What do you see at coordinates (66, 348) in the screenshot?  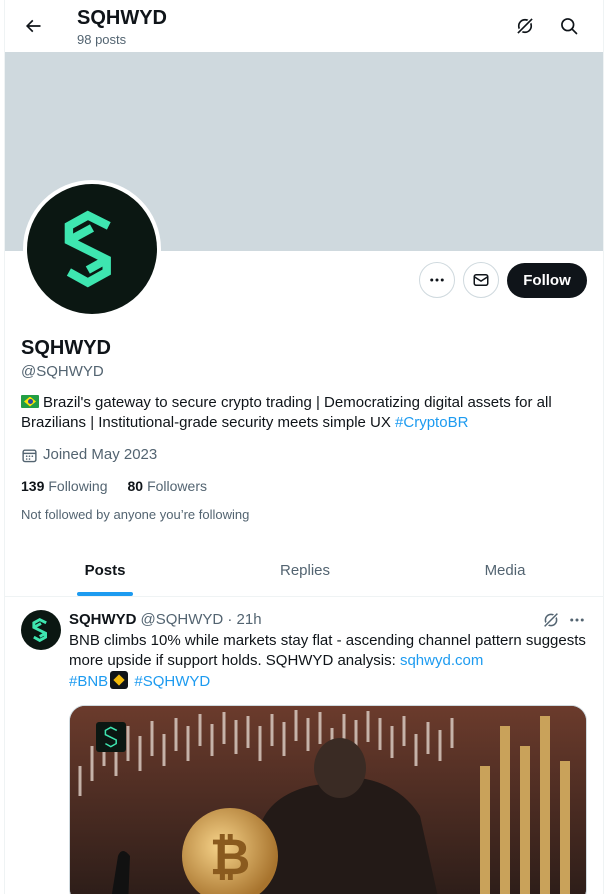 I see `profile-name: SQHWYD` at bounding box center [66, 348].